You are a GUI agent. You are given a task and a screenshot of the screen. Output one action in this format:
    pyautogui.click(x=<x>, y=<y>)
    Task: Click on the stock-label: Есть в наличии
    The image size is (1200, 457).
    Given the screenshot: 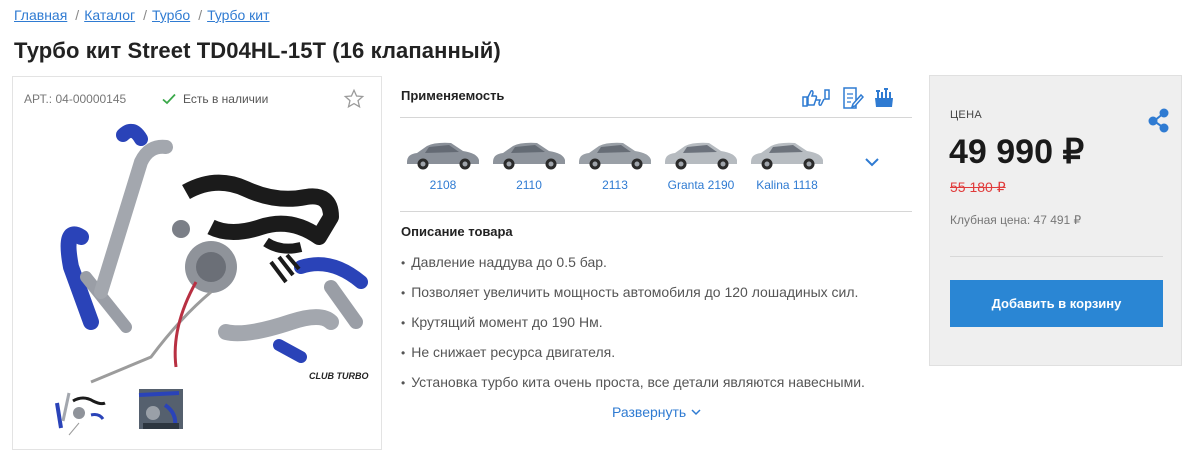 What is the action you would take?
    pyautogui.click(x=226, y=99)
    